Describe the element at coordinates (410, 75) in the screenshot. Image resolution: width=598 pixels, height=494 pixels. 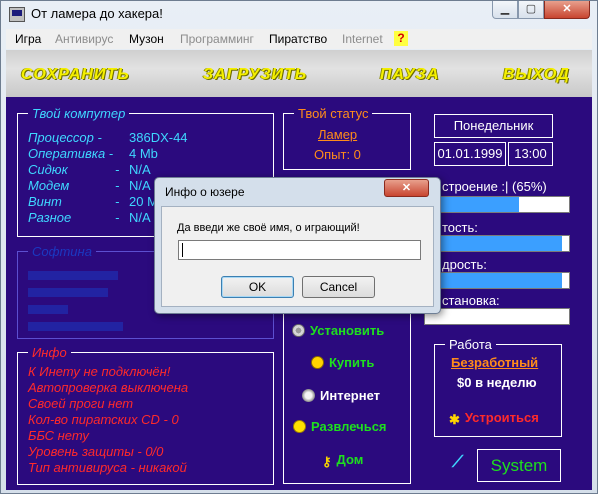
I see `pause-button: ПАУЗА` at that location.